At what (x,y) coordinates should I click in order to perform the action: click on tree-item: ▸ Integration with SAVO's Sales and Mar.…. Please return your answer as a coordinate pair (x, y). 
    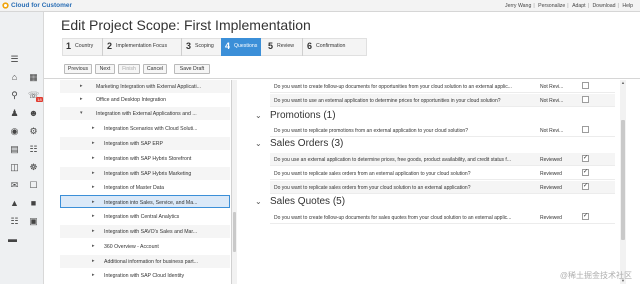
    Looking at the image, I should click on (145, 231).